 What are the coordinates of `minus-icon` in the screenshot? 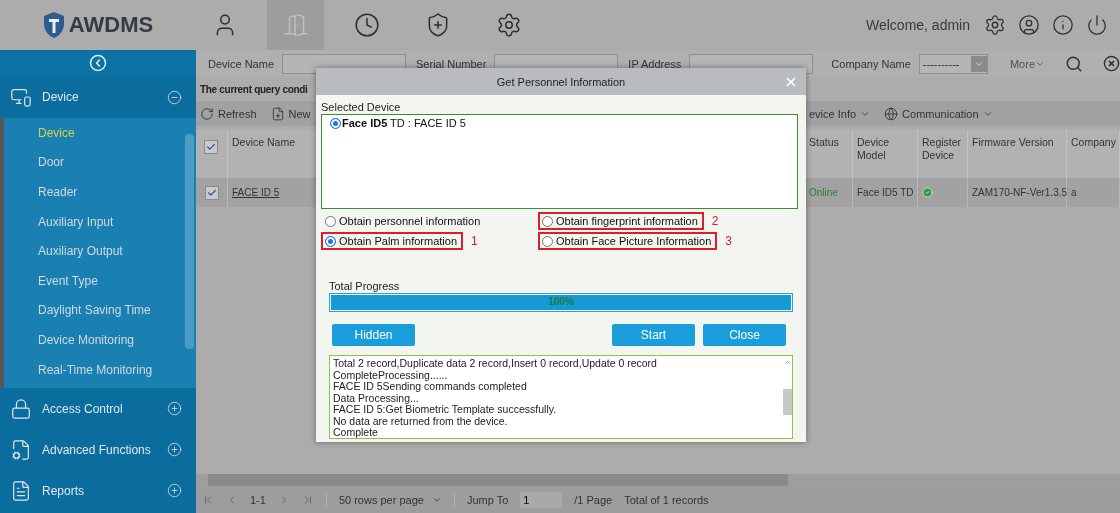 It's located at (174, 97).